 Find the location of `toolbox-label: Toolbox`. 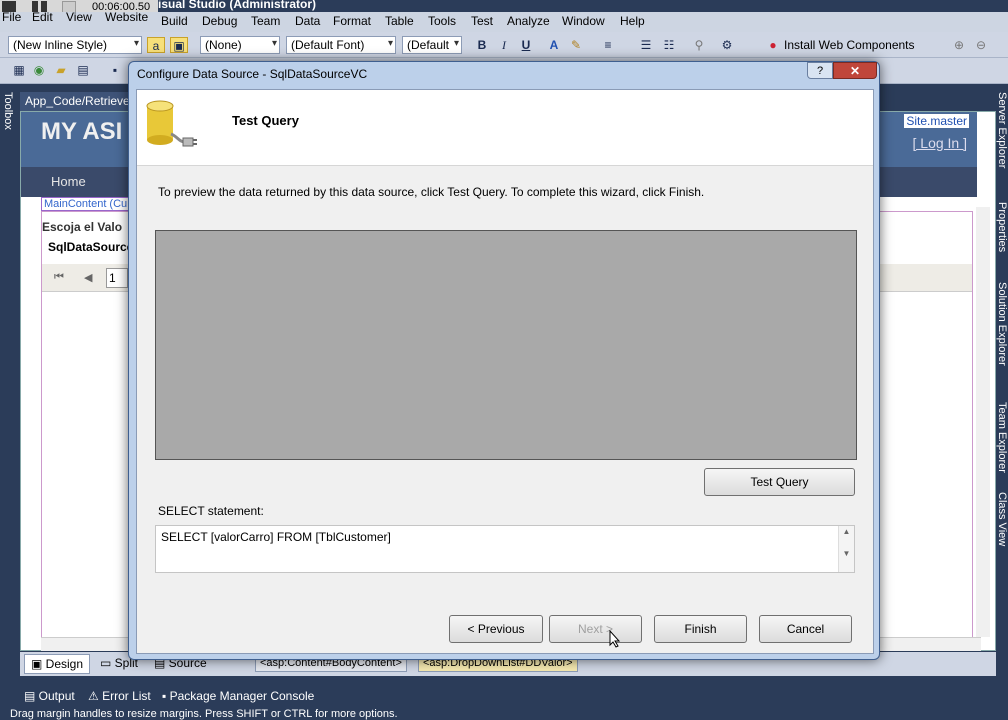

toolbox-label: Toolbox is located at coordinates (8, 111).